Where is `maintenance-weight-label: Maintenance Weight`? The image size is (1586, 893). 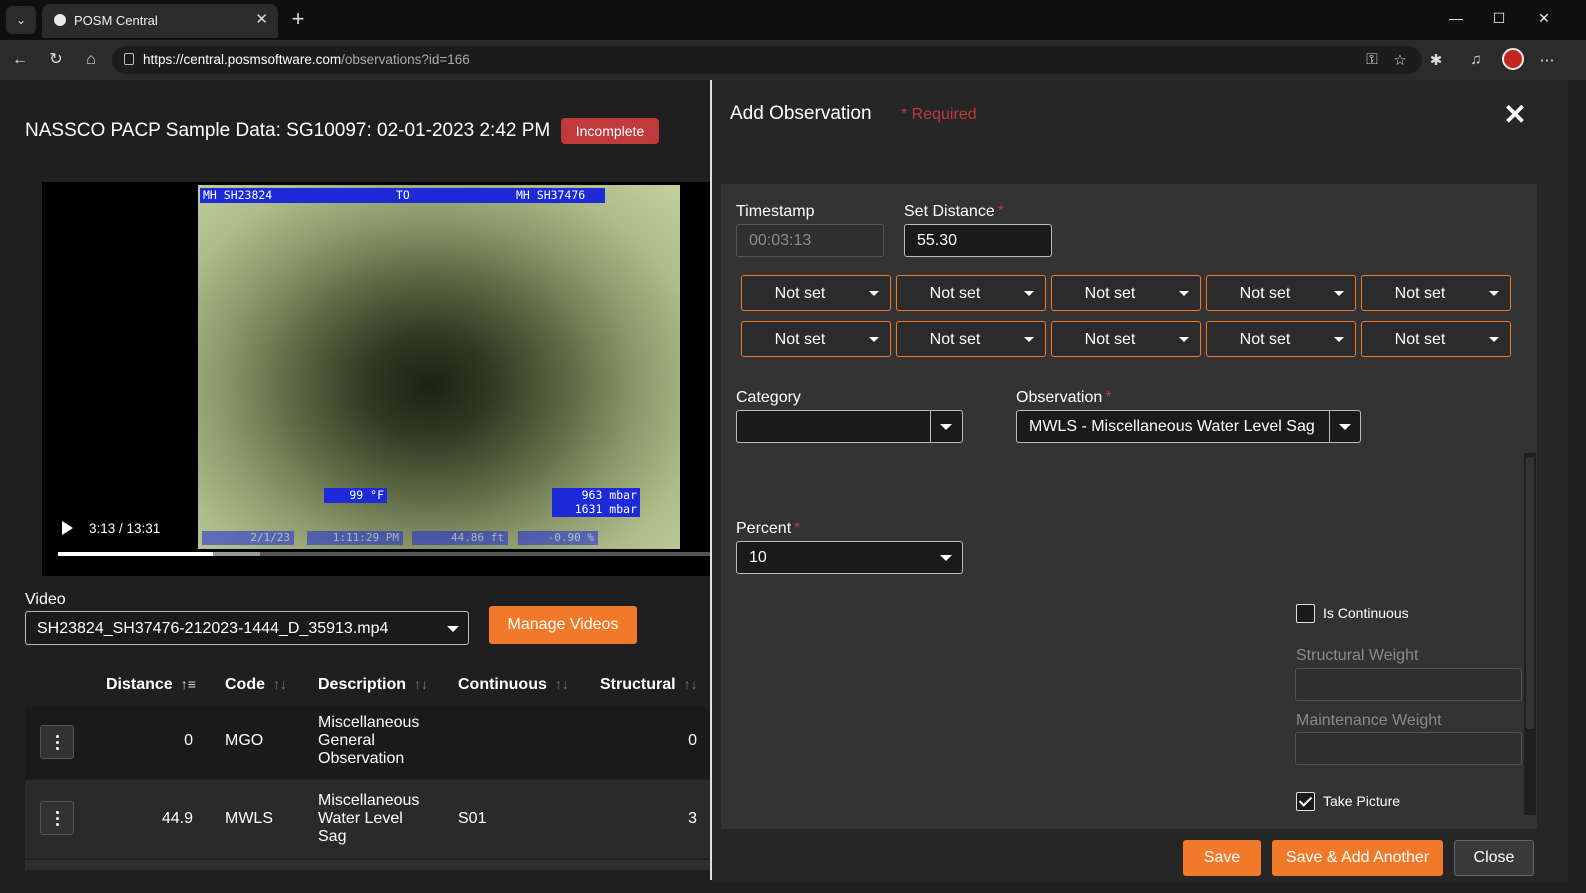
maintenance-weight-label: Maintenance Weight is located at coordinates (1369, 720).